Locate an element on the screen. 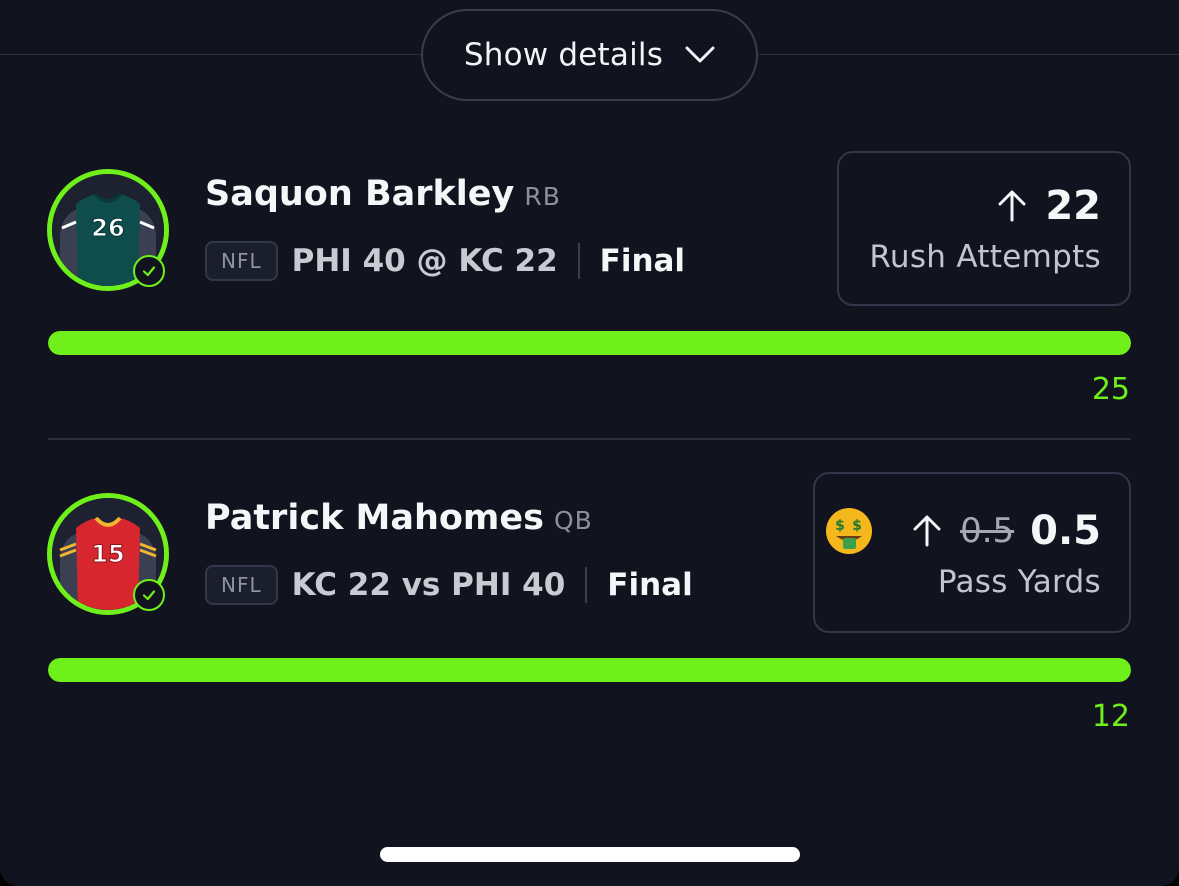  svg-text: 26 is located at coordinates (107, 228).